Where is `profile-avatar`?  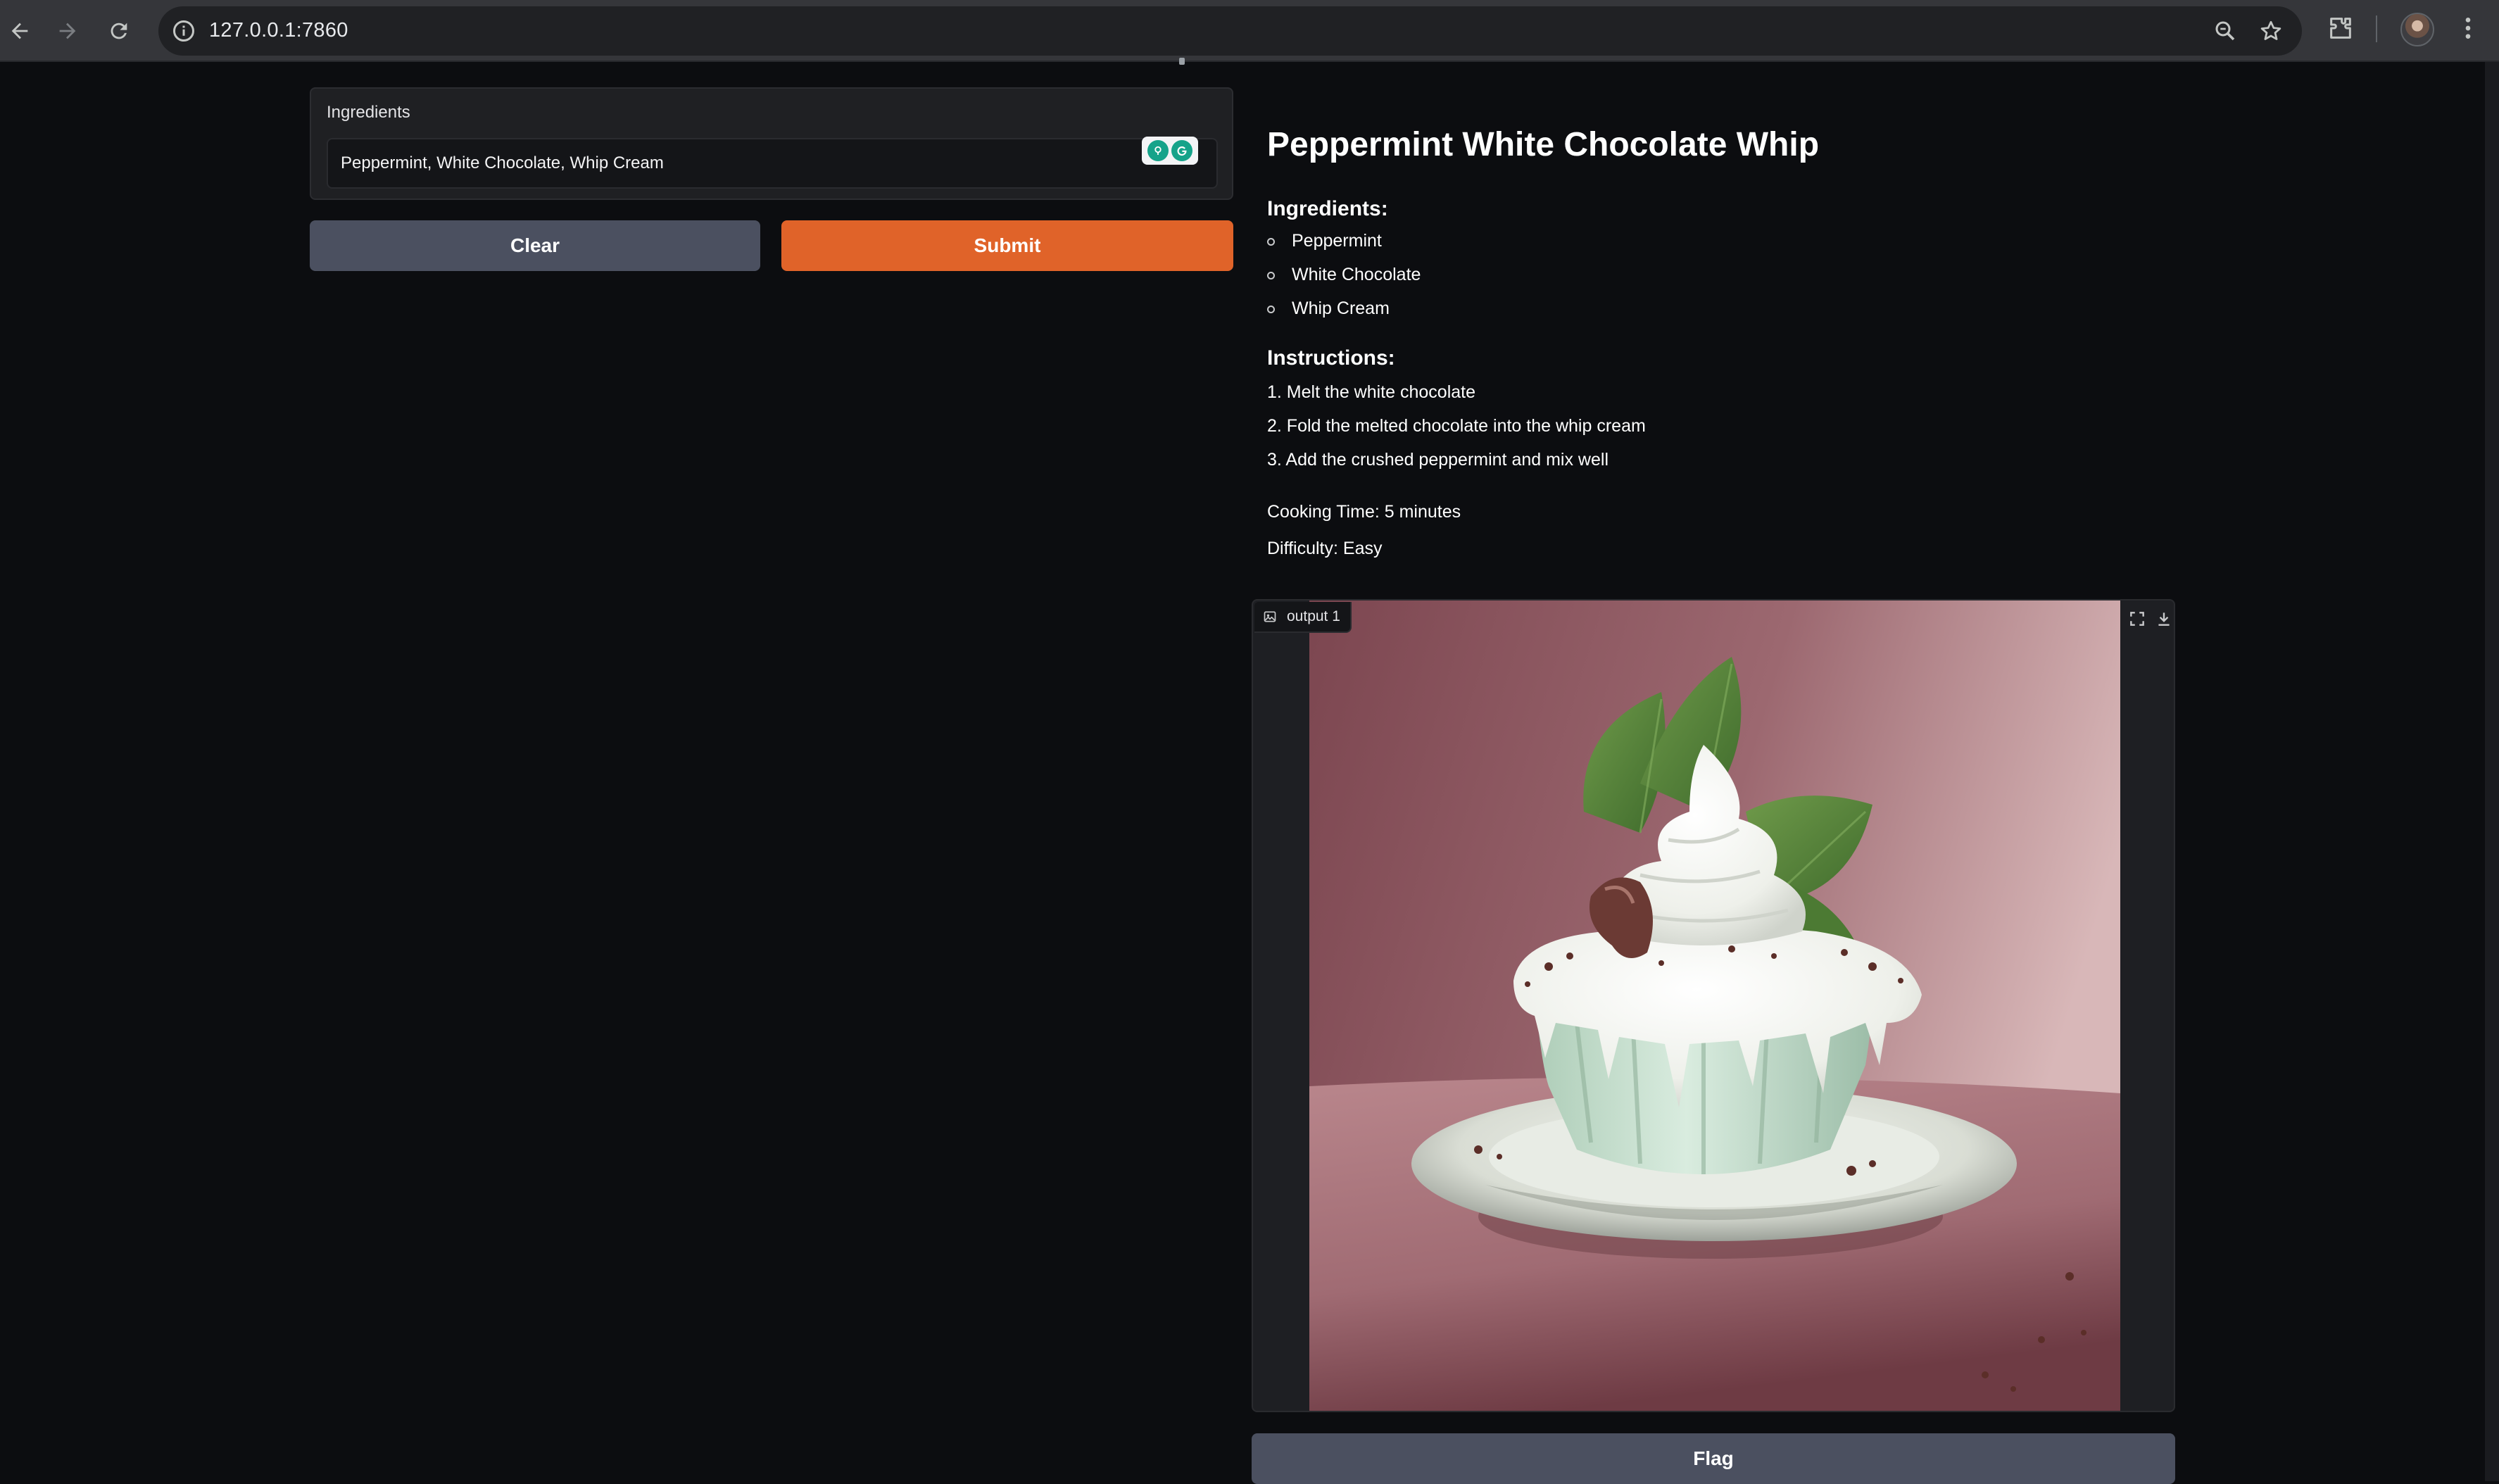
profile-avatar is located at coordinates (2417, 29).